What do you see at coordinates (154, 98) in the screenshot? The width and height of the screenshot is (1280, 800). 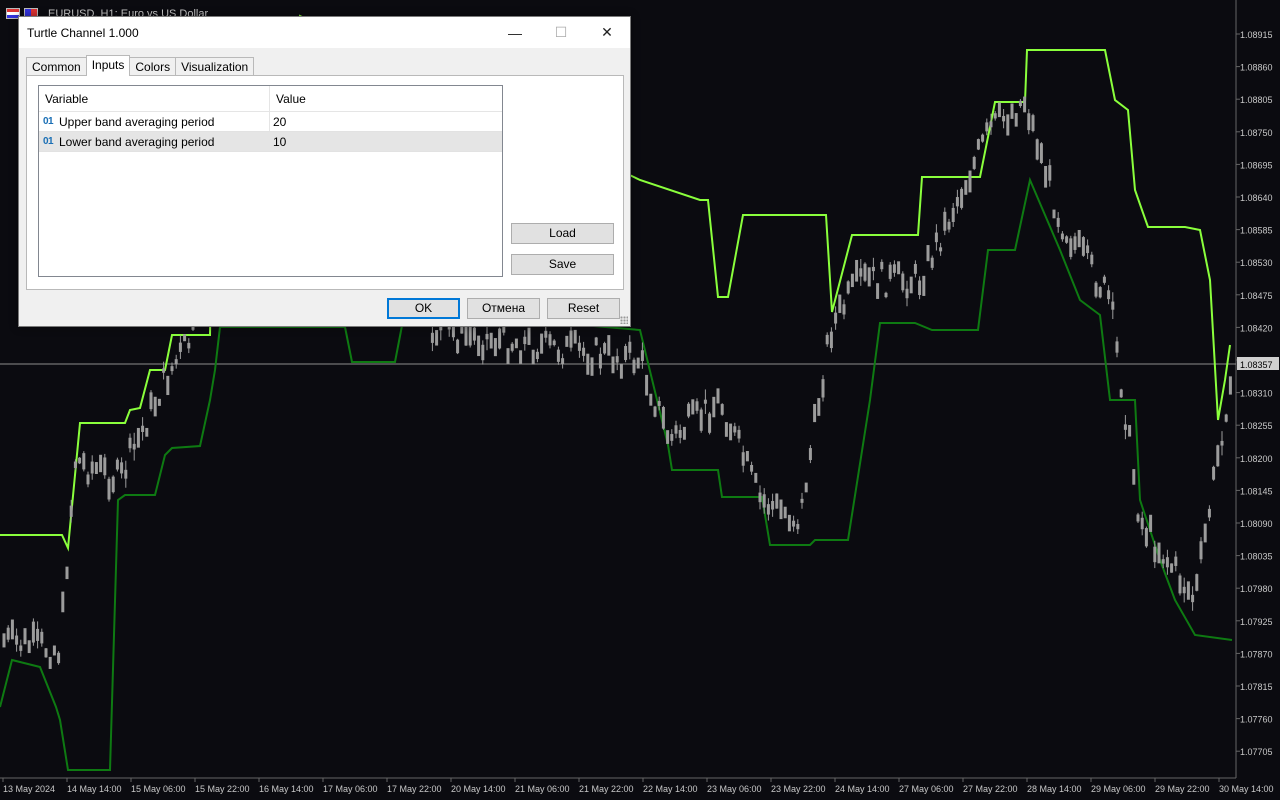 I see `header-variable: Variable` at bounding box center [154, 98].